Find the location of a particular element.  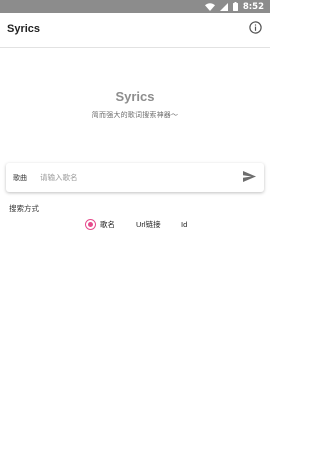

radio-button-selected is located at coordinates (90, 224).